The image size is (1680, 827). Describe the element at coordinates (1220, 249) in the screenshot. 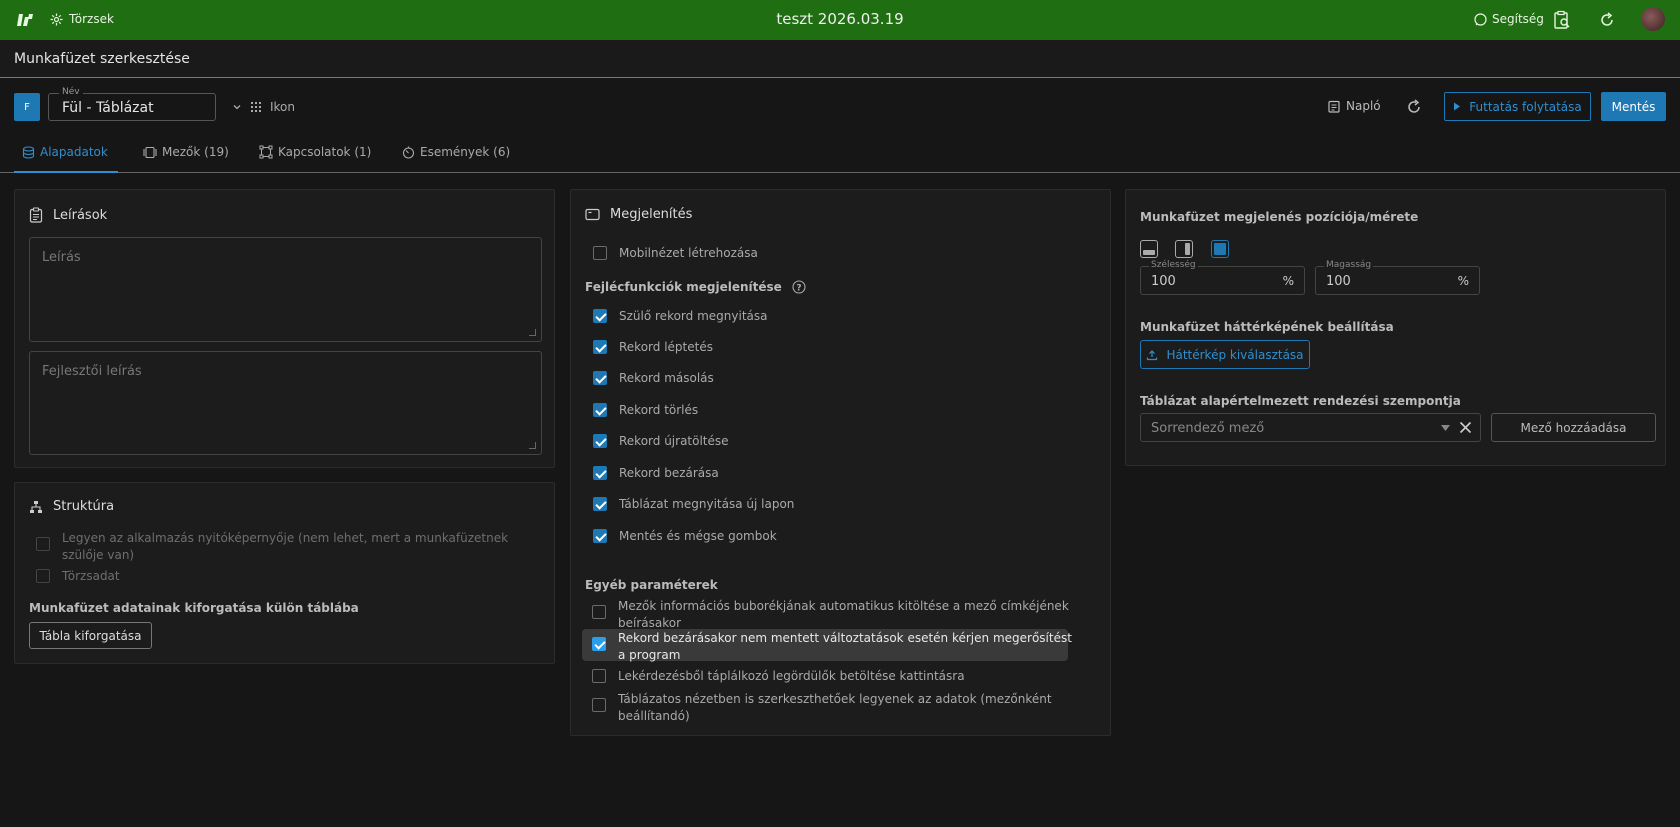

I see `layout-full-icon` at that location.